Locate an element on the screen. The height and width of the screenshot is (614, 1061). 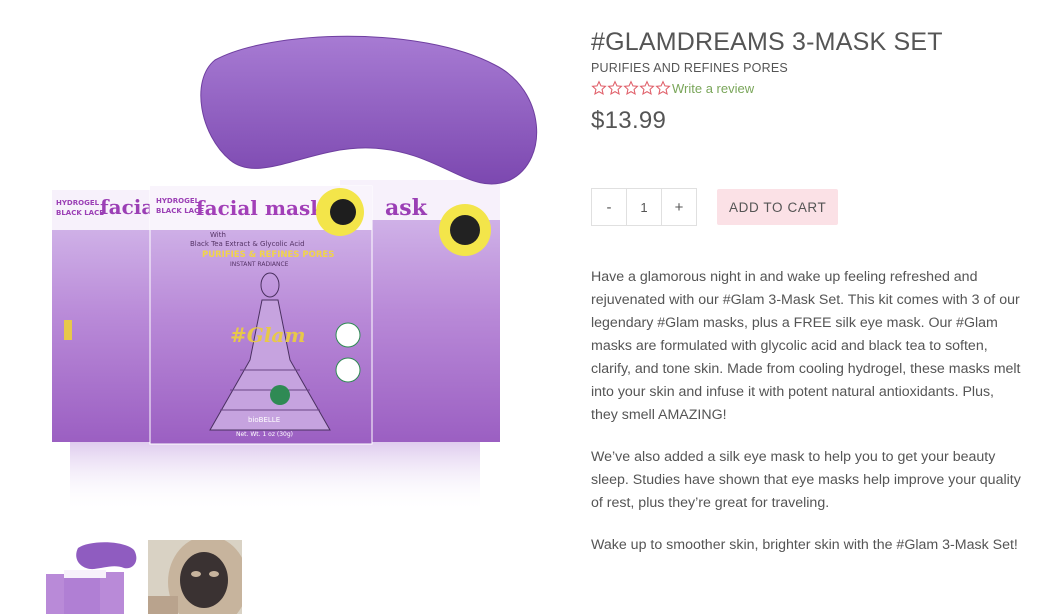
quantity-input is located at coordinates (644, 207).